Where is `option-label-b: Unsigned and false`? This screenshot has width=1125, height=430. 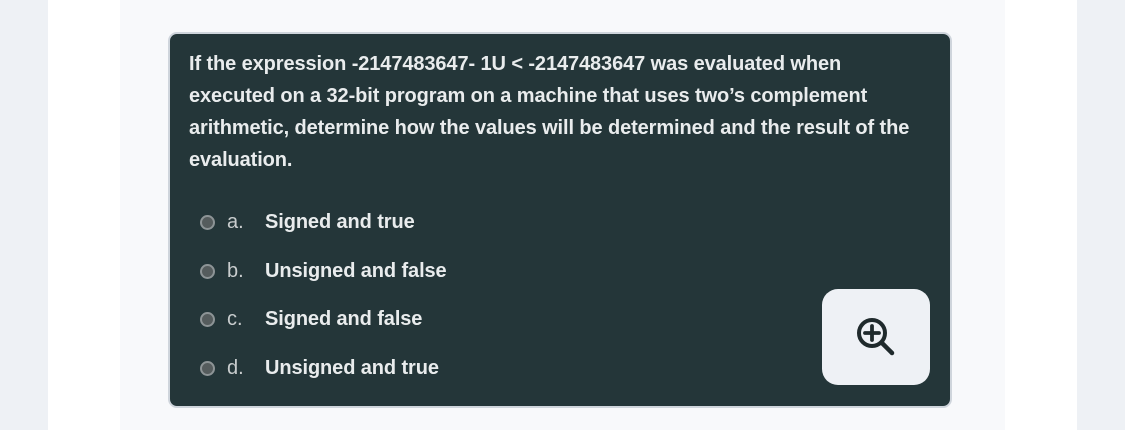 option-label-b: Unsigned and false is located at coordinates (356, 270).